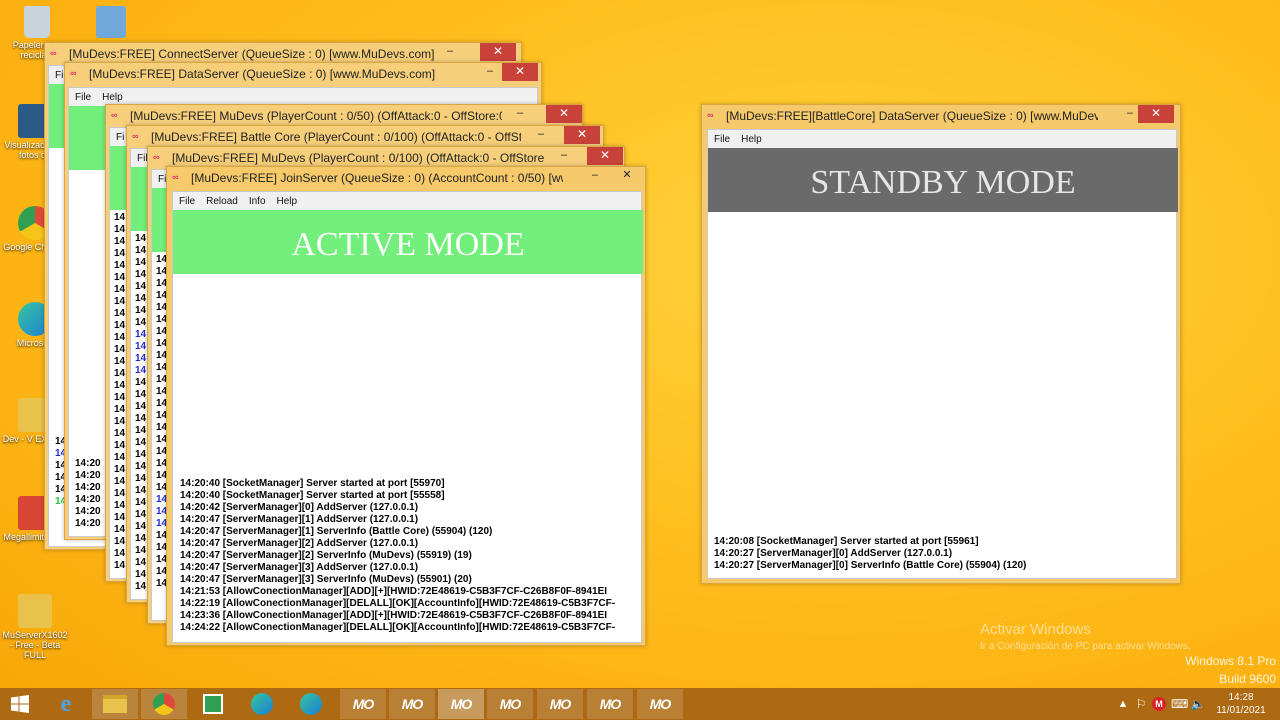 The image size is (1280, 720). I want to click on windows-logo-icon, so click(20, 704).